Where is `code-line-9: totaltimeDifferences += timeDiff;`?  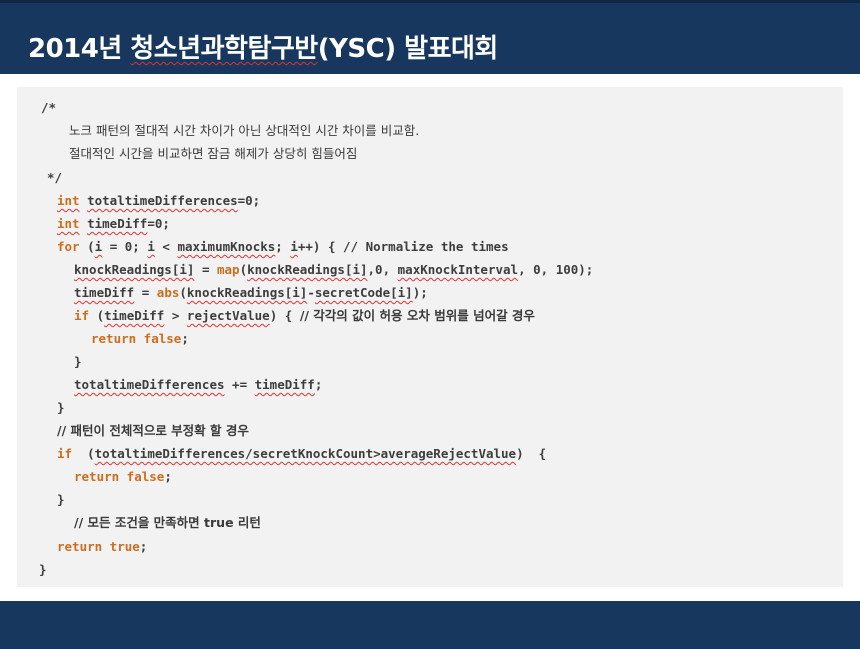
code-line-9: totaltimeDifferences += timeDiff; is located at coordinates (198, 384).